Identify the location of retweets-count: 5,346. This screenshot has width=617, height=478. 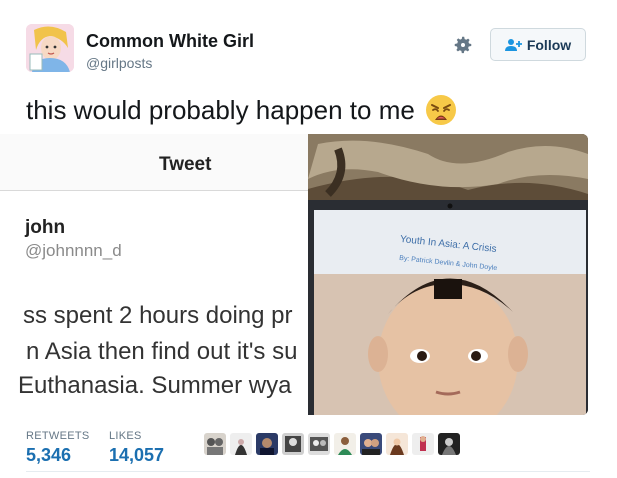
(49, 455).